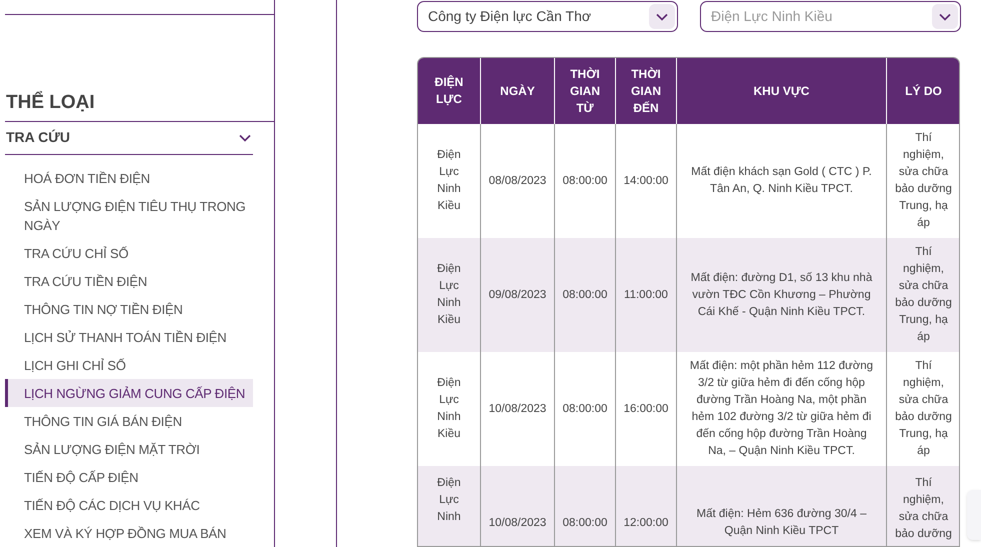  What do you see at coordinates (129, 365) in the screenshot?
I see `sidebar-link: LỊCH GHI CHỈ SỐ` at bounding box center [129, 365].